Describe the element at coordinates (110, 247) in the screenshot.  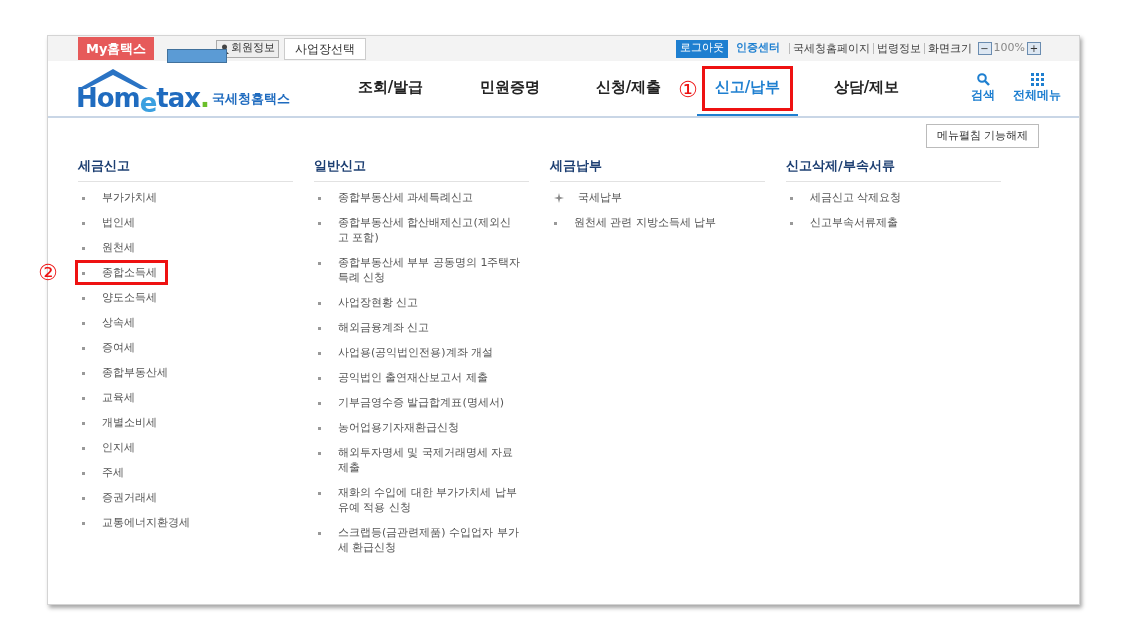
I see `menu-link: 원천세` at that location.